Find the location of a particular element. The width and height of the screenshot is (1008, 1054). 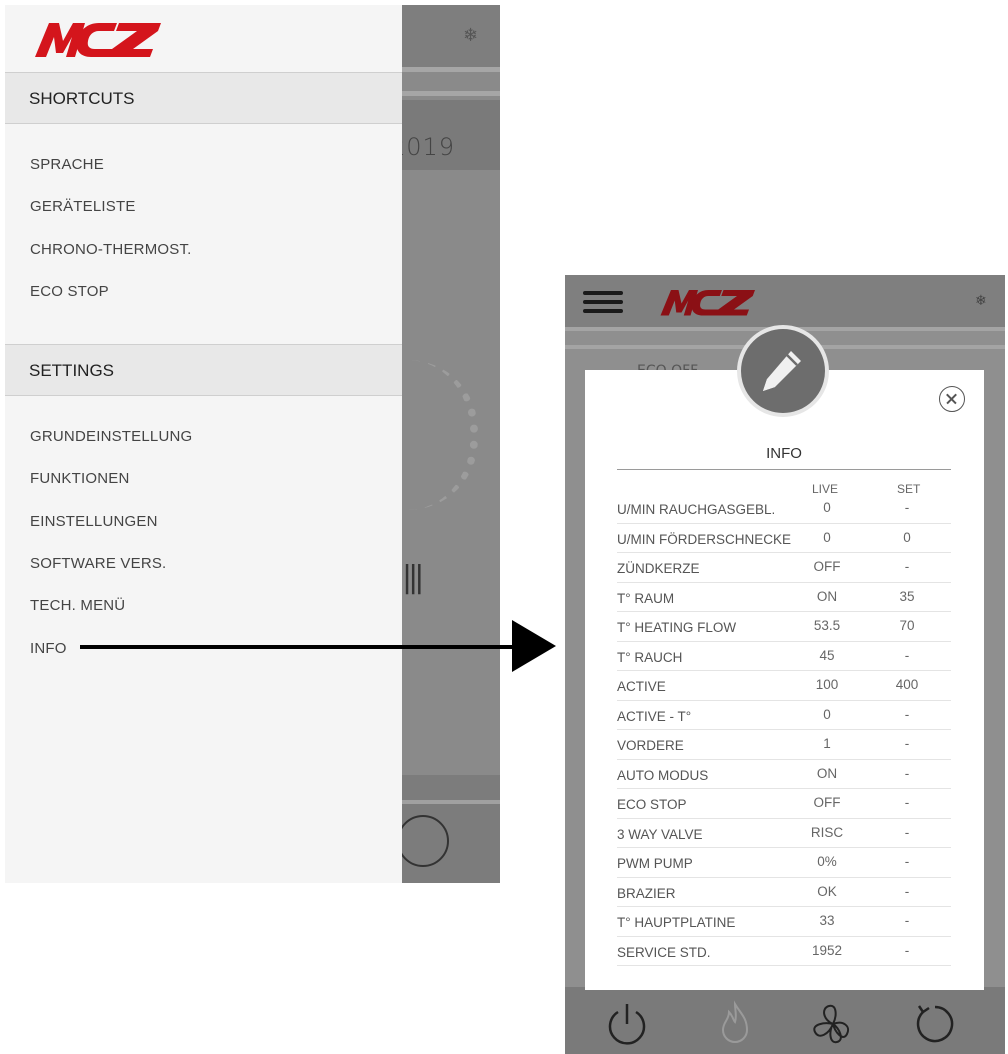

pencil-icon is located at coordinates (782, 371).